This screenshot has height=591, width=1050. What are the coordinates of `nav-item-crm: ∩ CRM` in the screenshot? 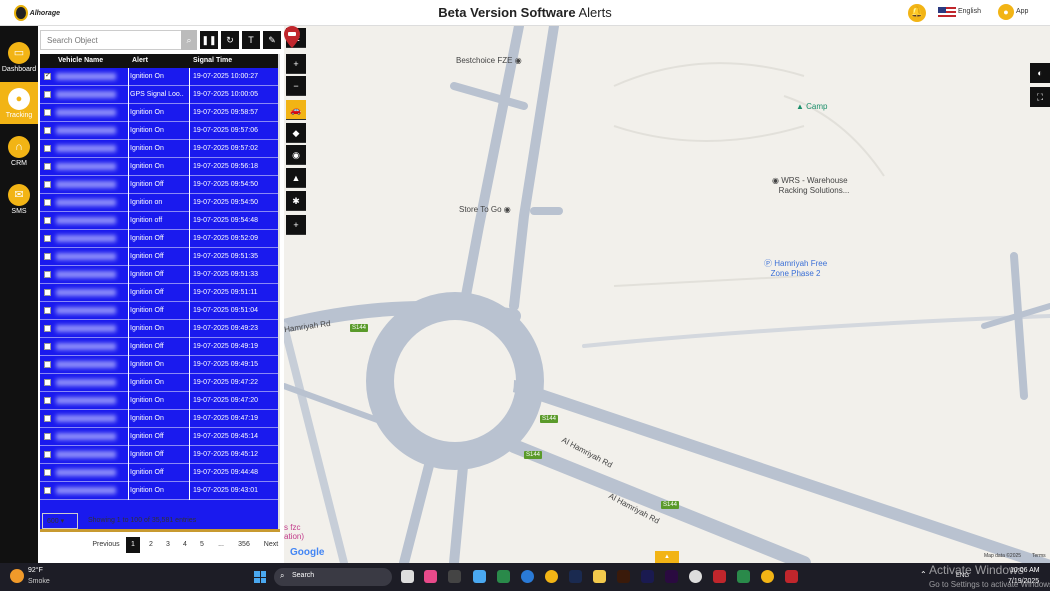 It's located at (19, 151).